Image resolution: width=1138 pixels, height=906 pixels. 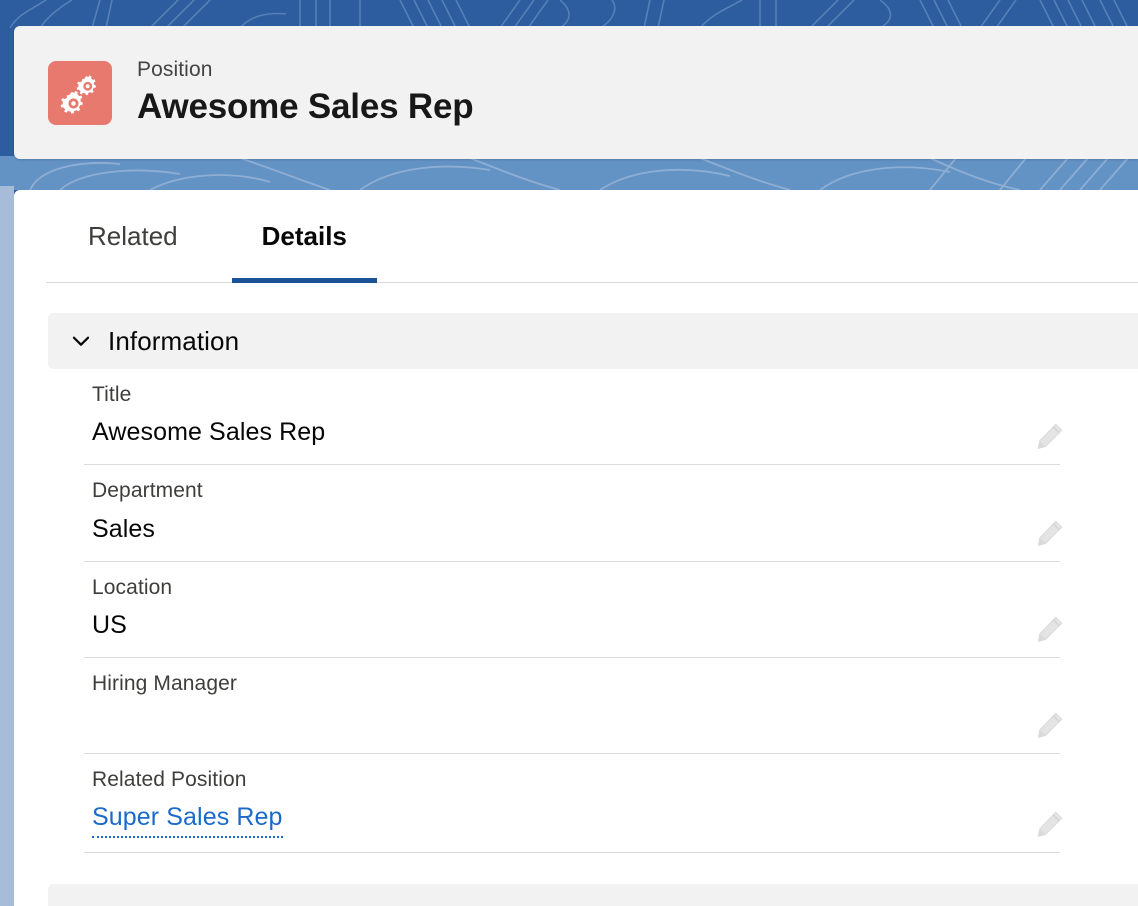 What do you see at coordinates (569, 173) in the screenshot?
I see `backdrop-gap` at bounding box center [569, 173].